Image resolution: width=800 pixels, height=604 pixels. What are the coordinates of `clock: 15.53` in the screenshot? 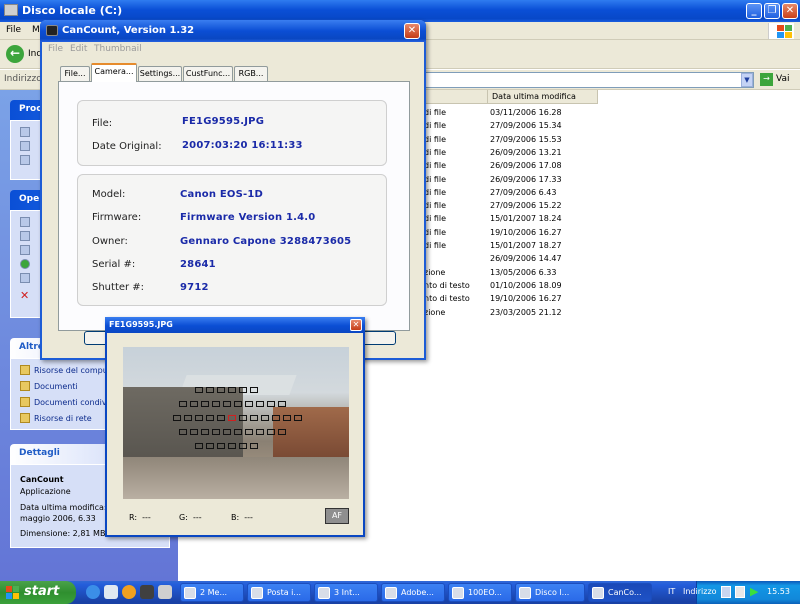 It's located at (778, 591).